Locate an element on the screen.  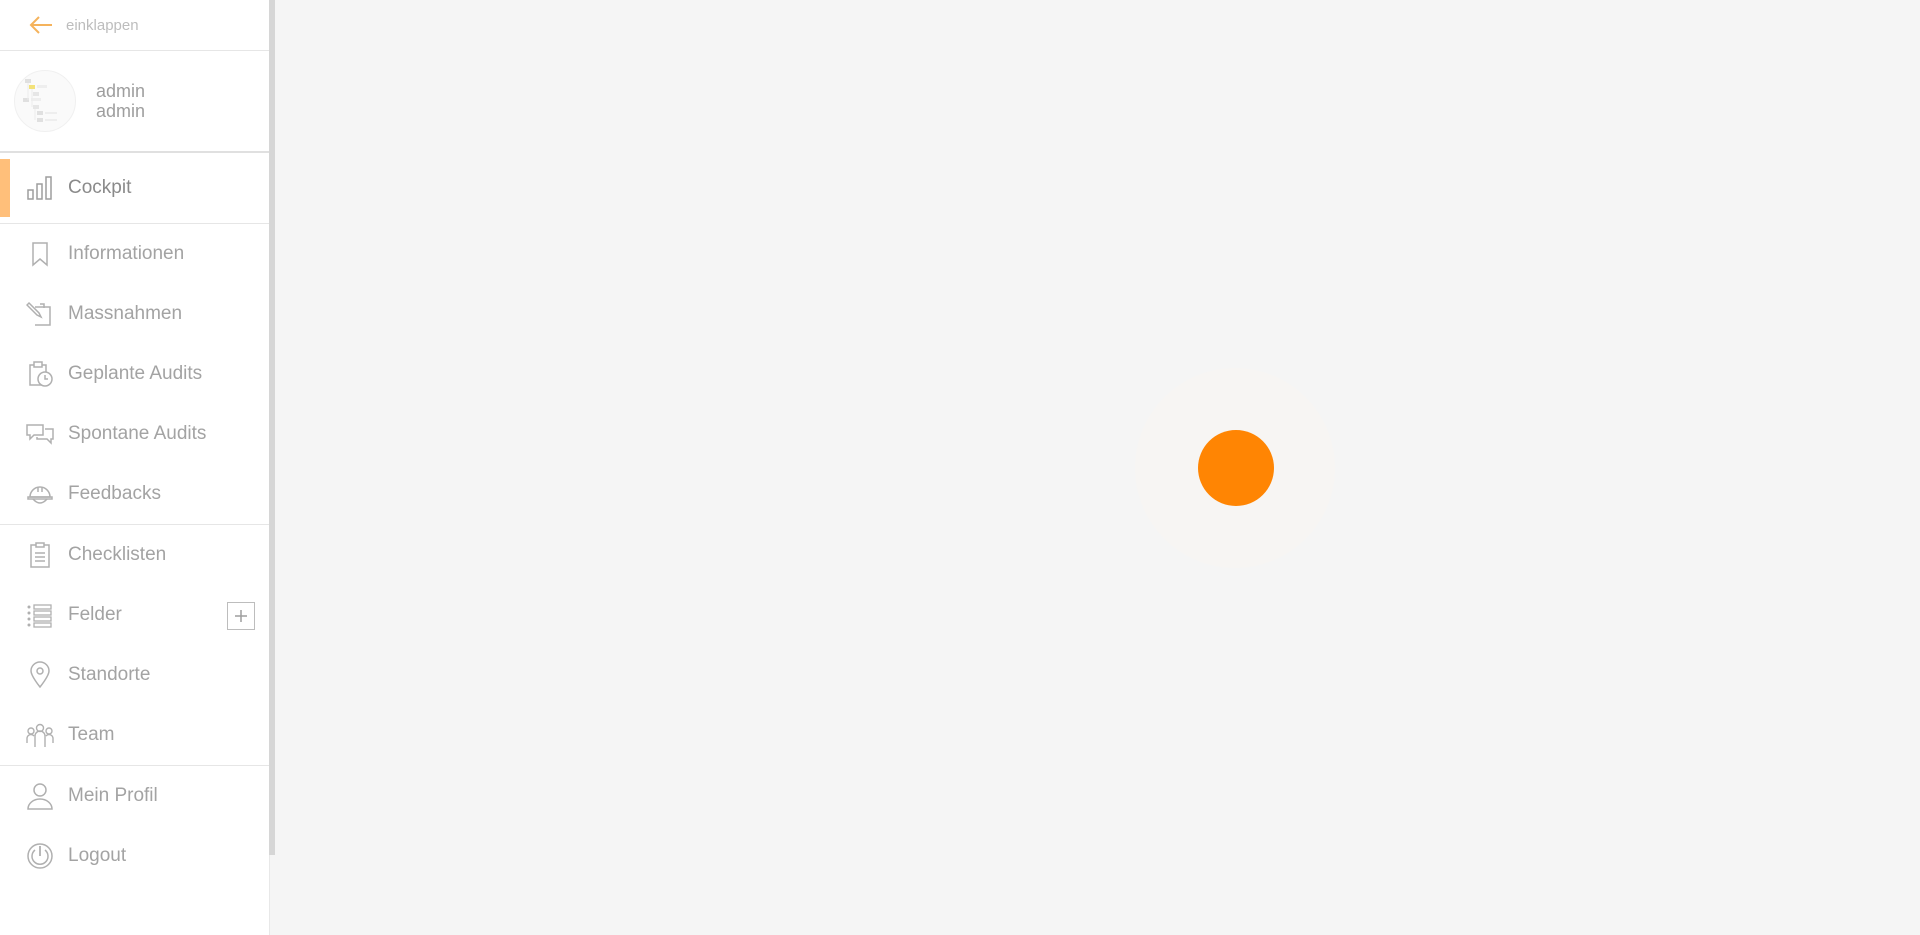
user-block: admin admin is located at coordinates (134, 102).